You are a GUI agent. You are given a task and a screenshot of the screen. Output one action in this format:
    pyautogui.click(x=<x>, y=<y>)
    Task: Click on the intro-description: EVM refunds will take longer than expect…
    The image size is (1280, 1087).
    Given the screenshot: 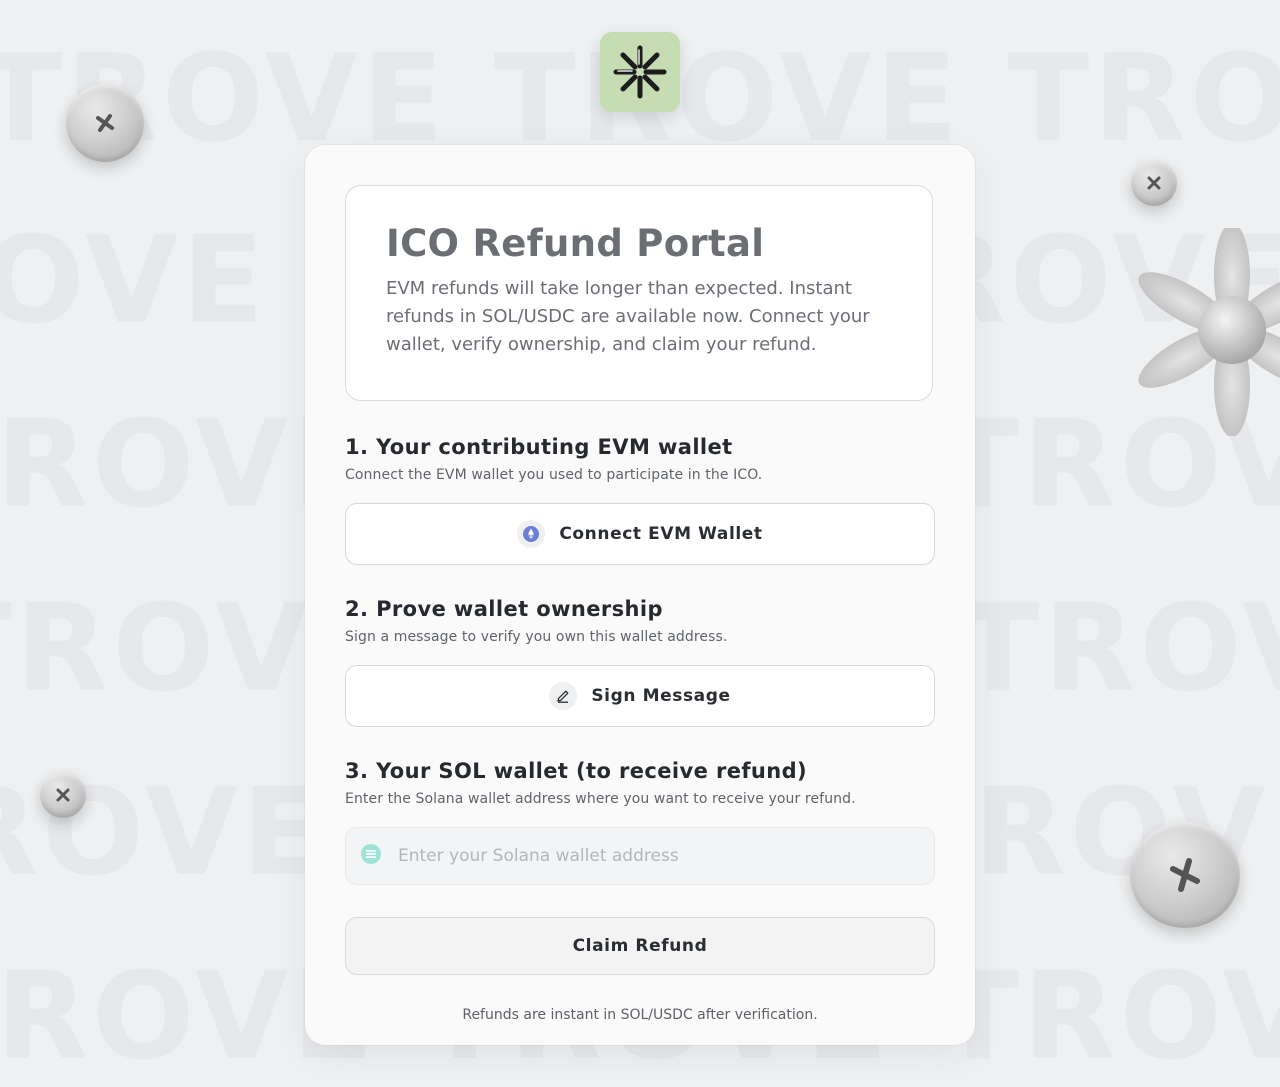 What is the action you would take?
    pyautogui.click(x=628, y=316)
    